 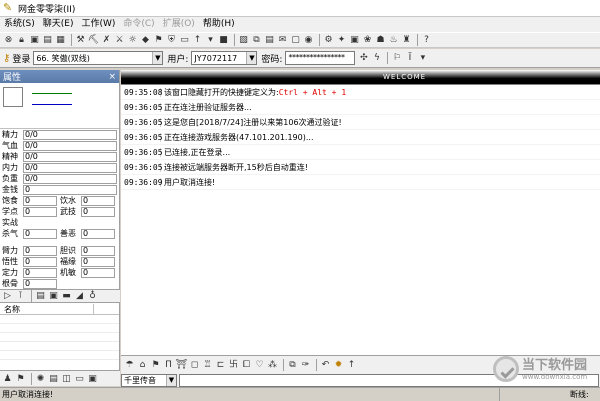 What do you see at coordinates (320, 58) in the screenshot?
I see `password-field: ****************` at bounding box center [320, 58].